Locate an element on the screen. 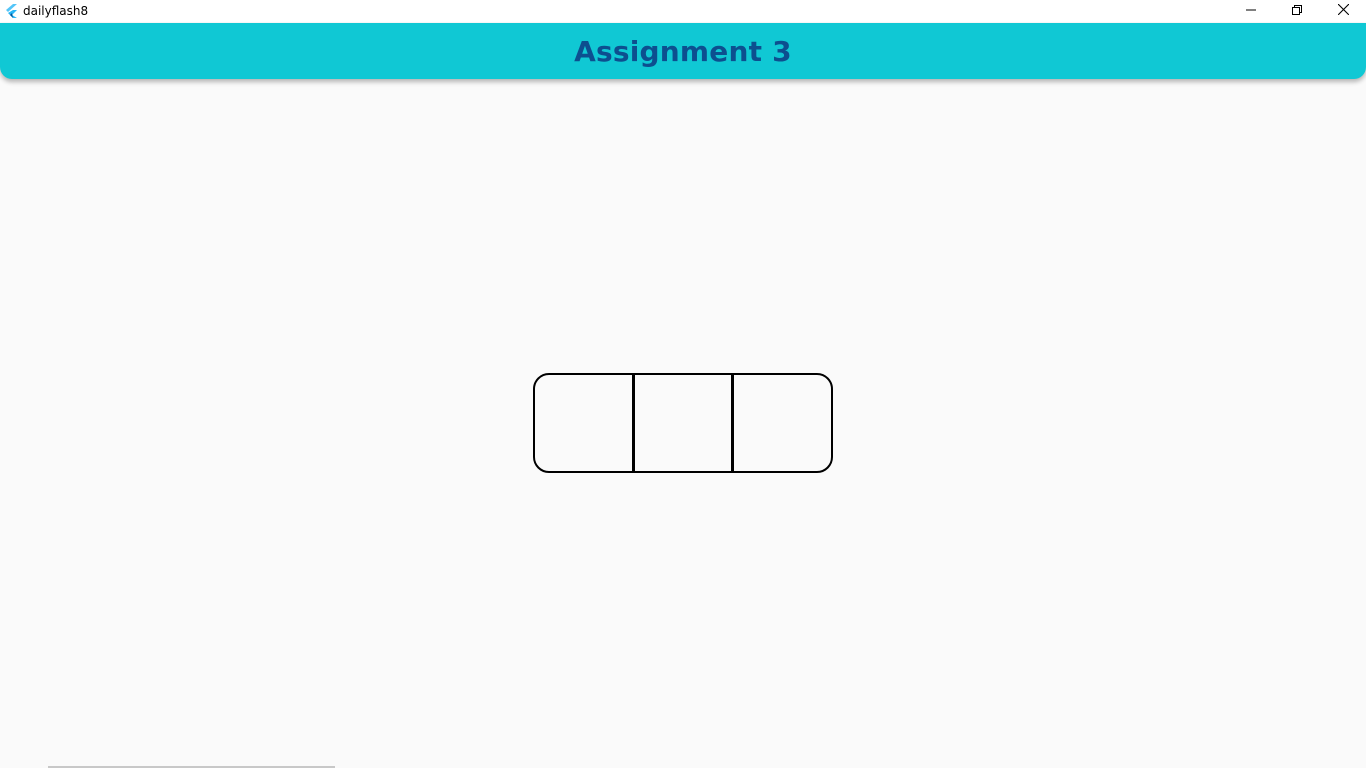 The width and height of the screenshot is (1366, 768). segment-left is located at coordinates (583, 423).